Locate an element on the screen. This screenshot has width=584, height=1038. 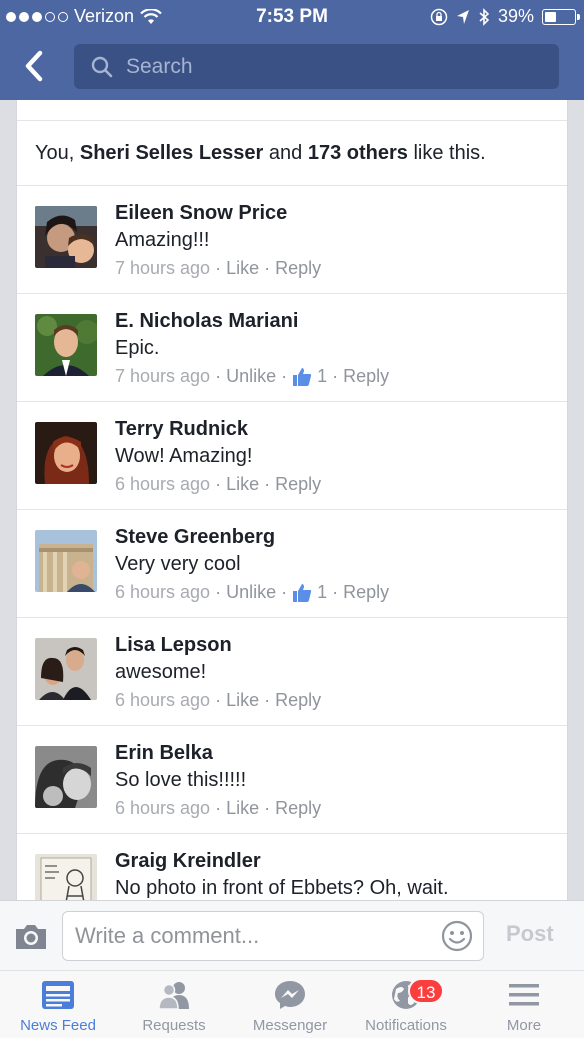
top-bar: Verizon 7:53 PM 39% Search is located at coordinates (292, 50).